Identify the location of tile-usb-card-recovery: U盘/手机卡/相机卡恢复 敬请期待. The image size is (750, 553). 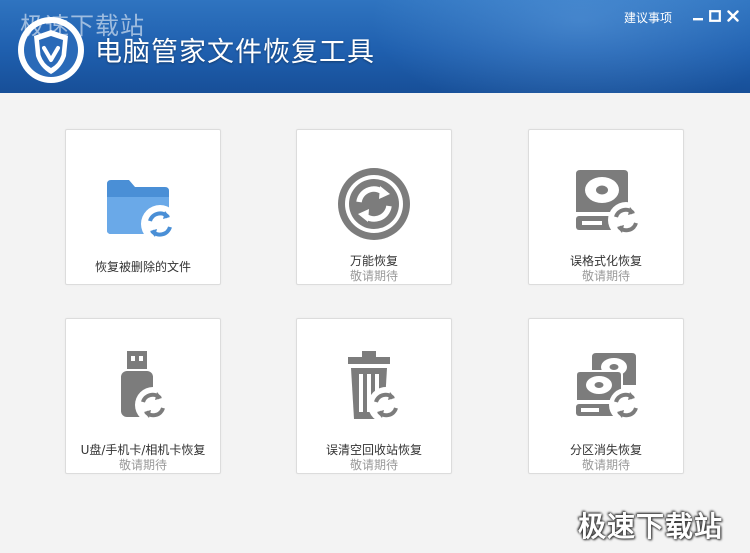
(143, 396).